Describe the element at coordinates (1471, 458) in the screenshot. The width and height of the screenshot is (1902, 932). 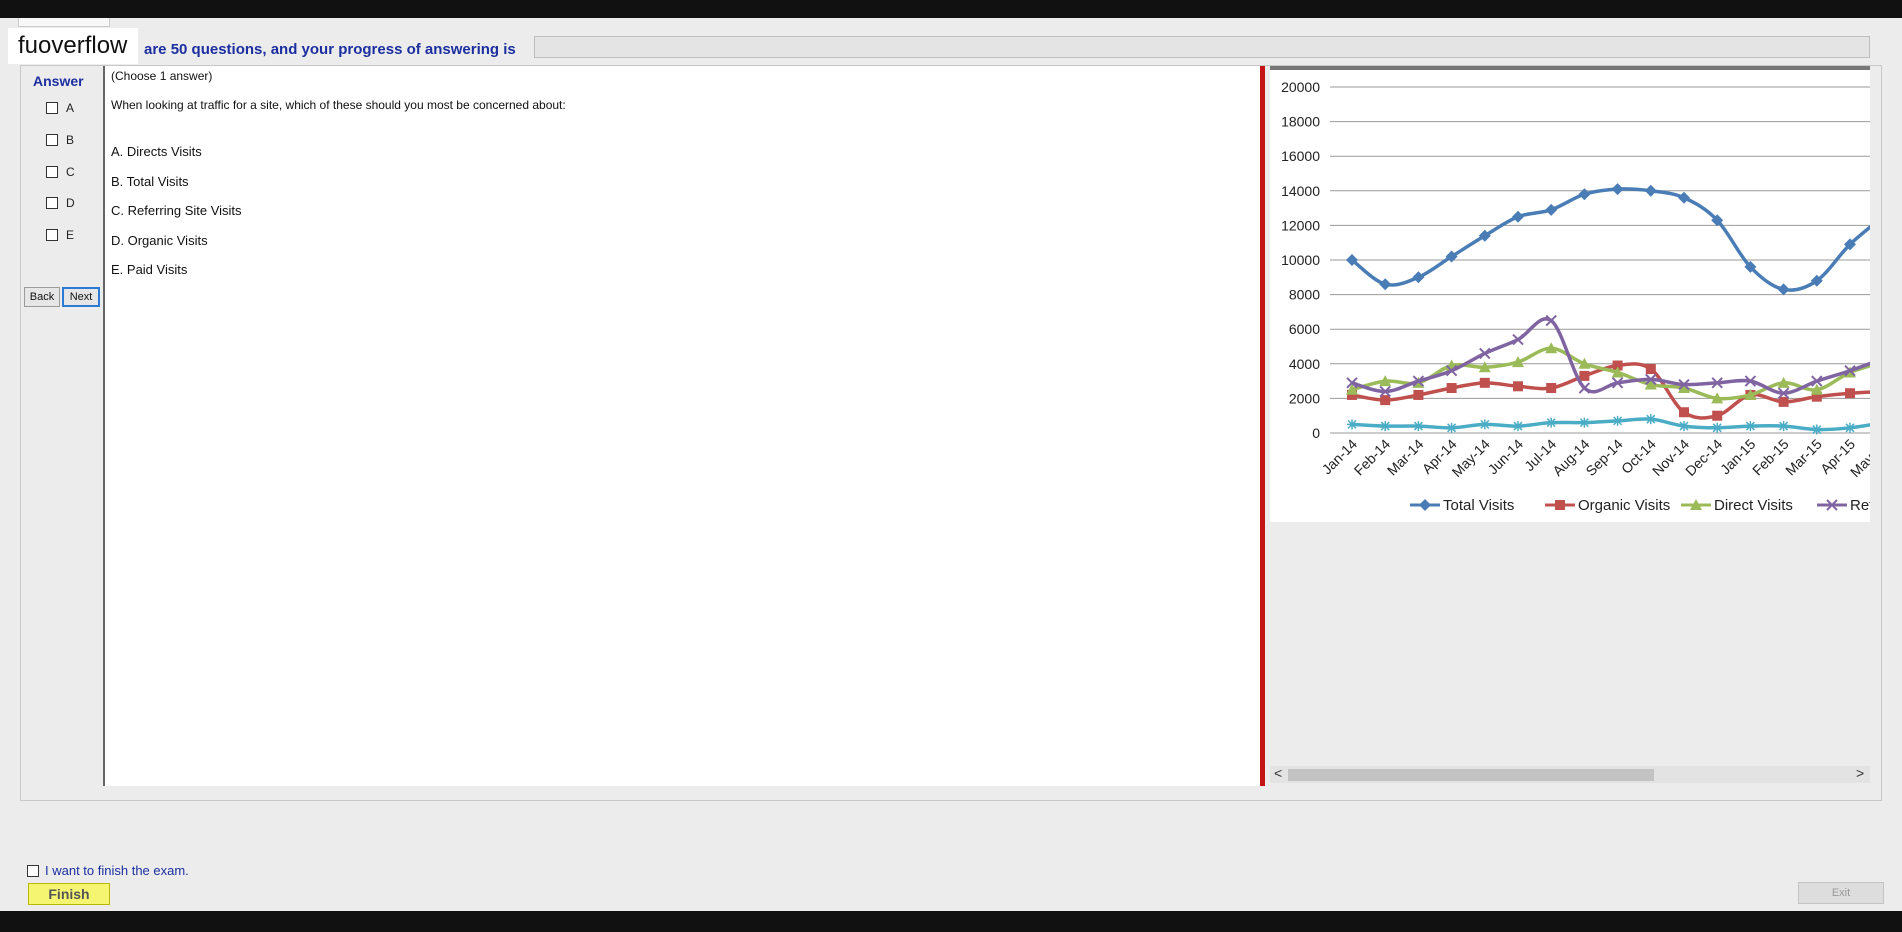
I see `x-tick-label: May-14` at that location.